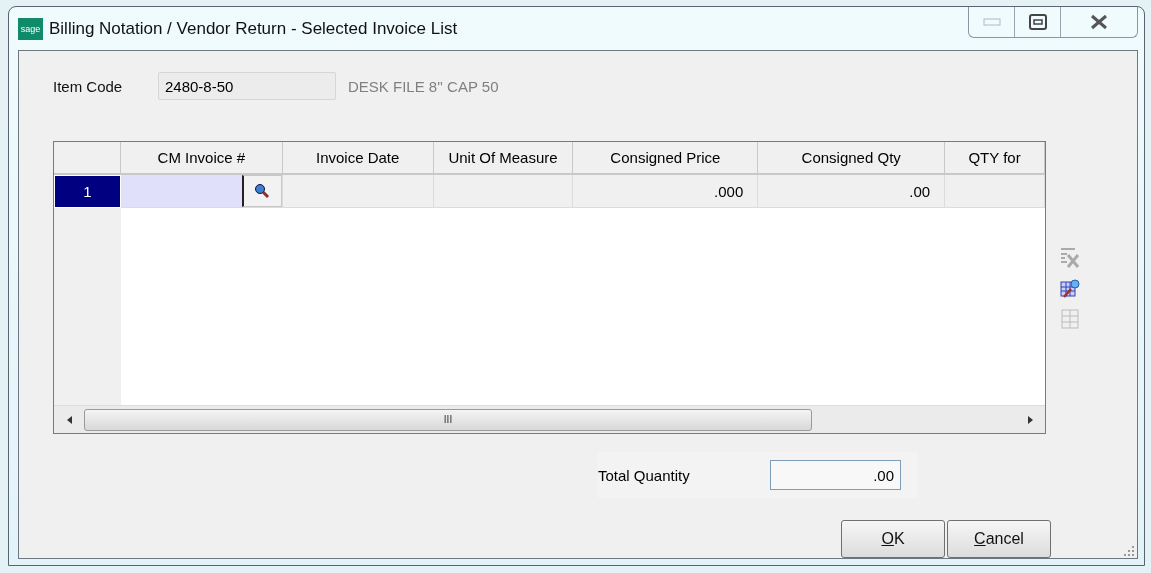  I want to click on minimize-icon, so click(991, 22).